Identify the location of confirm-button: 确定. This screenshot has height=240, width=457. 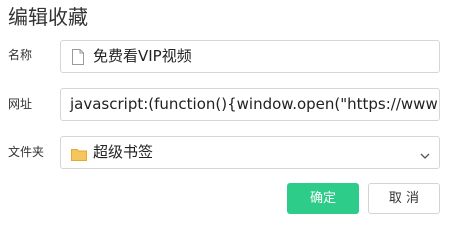
(323, 198).